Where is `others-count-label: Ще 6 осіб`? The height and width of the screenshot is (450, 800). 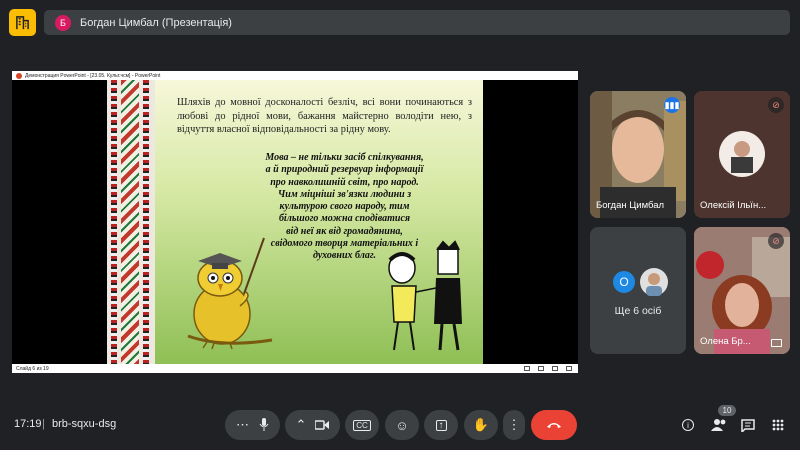
others-count-label: Ще 6 осіб is located at coordinates (638, 311).